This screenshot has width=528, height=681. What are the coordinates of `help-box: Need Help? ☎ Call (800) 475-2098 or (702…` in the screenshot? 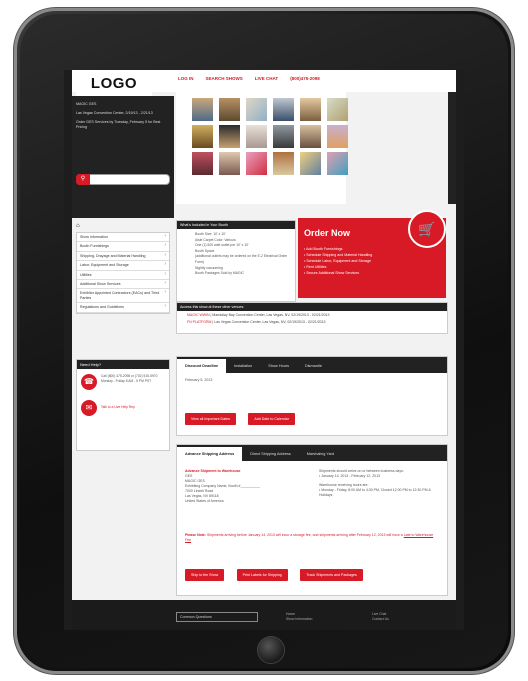 It's located at (123, 405).